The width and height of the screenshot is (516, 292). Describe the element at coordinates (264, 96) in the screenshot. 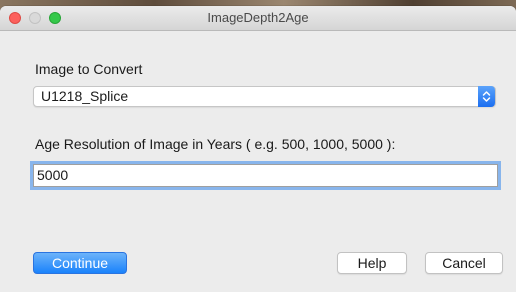

I see `image-select: U1218_Splice` at that location.